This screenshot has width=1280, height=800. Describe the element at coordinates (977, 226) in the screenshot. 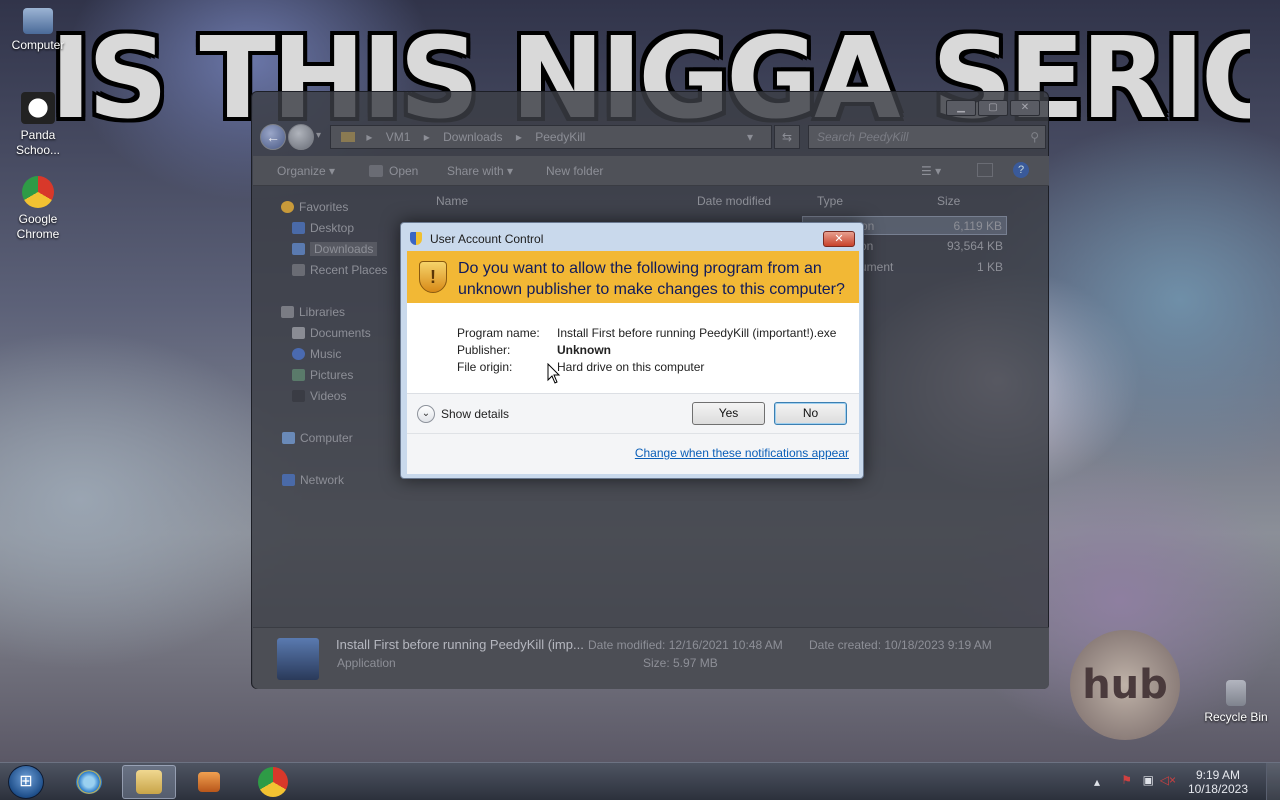

I see `row-size: 6,119 KB` at that location.